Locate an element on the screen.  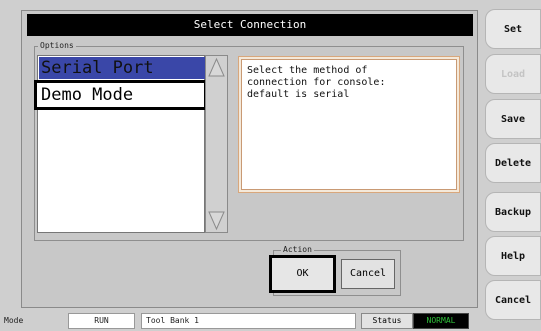
status-label: Status is located at coordinates (387, 321).